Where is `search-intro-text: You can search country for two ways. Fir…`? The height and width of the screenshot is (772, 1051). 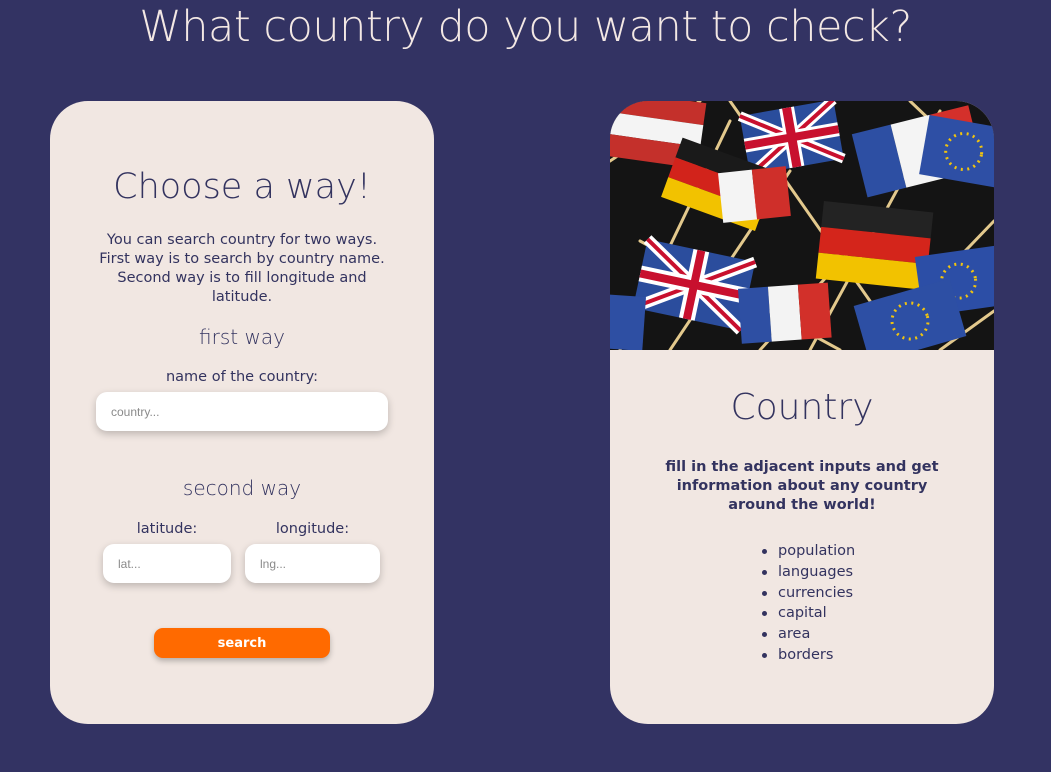 search-intro-text: You can search country for two ways. Fir… is located at coordinates (242, 268).